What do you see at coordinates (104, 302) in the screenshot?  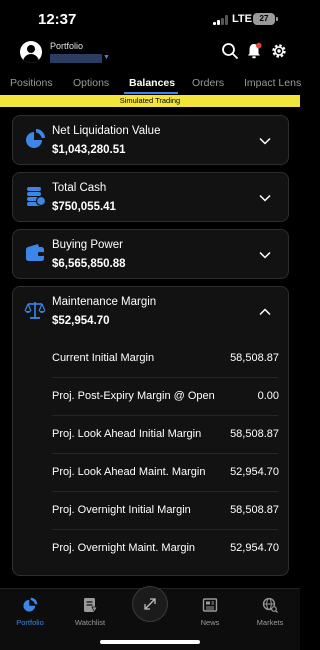 I see `card-title: Maintenance Margin` at bounding box center [104, 302].